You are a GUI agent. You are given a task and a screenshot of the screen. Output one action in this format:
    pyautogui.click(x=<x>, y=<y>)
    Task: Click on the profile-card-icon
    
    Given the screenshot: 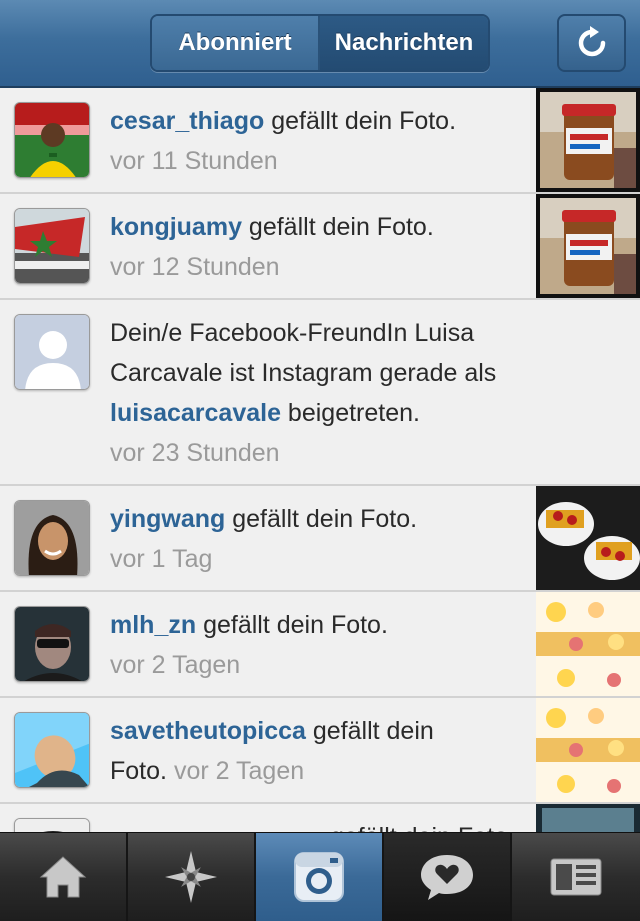 What is the action you would take?
    pyautogui.click(x=576, y=877)
    